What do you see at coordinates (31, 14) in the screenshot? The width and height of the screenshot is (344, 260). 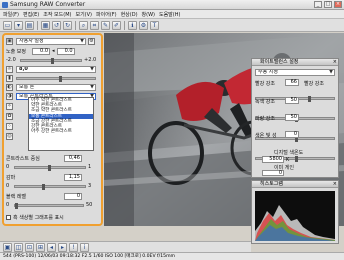 I see `menu-edit: 편집(E)` at bounding box center [31, 14].